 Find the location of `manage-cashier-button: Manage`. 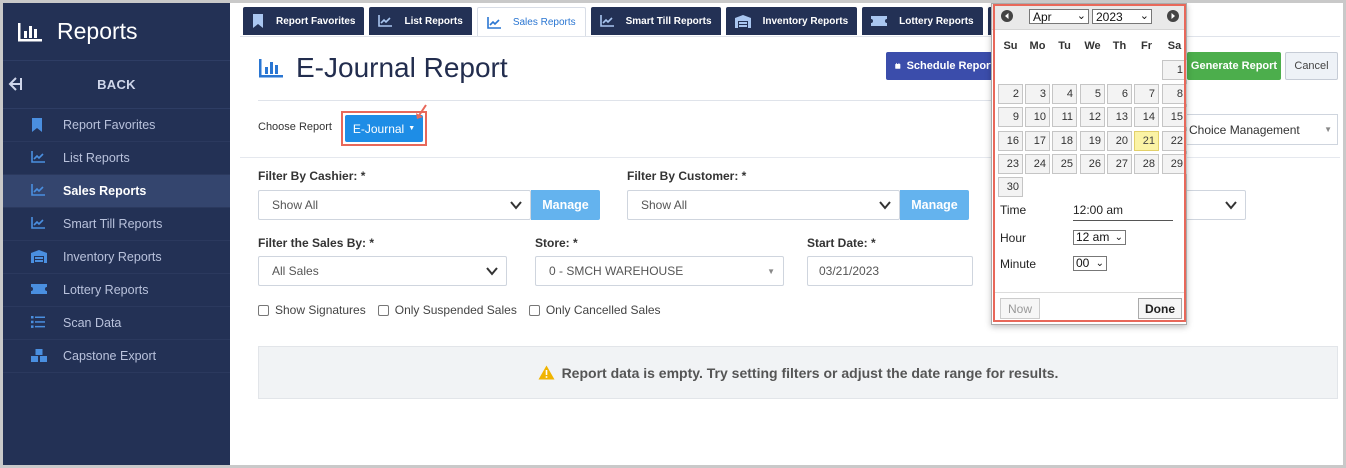

manage-cashier-button: Manage is located at coordinates (565, 205).